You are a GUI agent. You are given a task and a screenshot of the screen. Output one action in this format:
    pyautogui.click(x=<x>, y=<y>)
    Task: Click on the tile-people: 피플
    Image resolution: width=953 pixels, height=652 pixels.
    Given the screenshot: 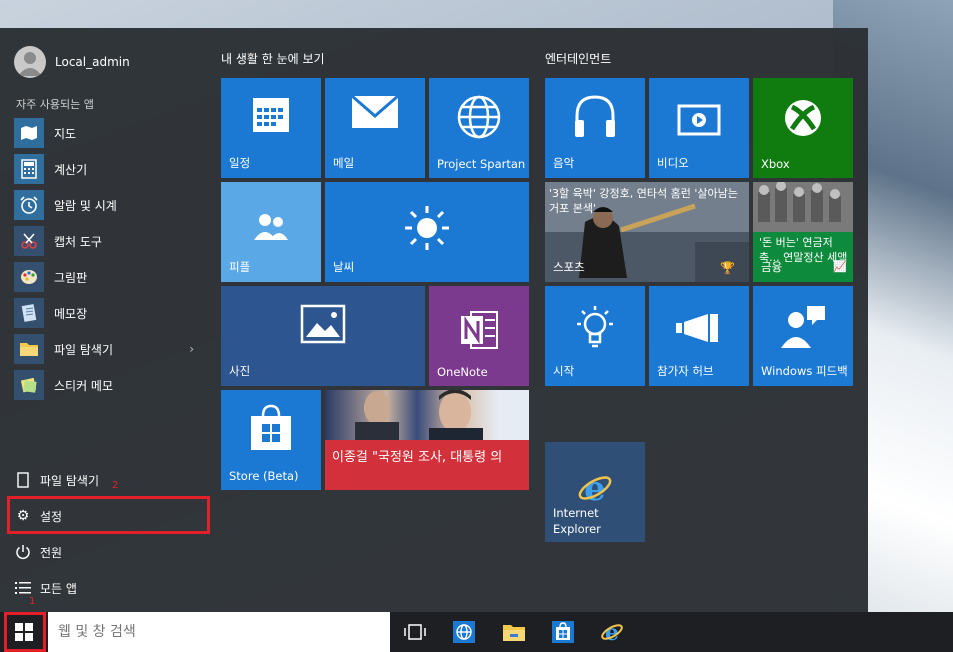 What is the action you would take?
    pyautogui.click(x=271, y=232)
    